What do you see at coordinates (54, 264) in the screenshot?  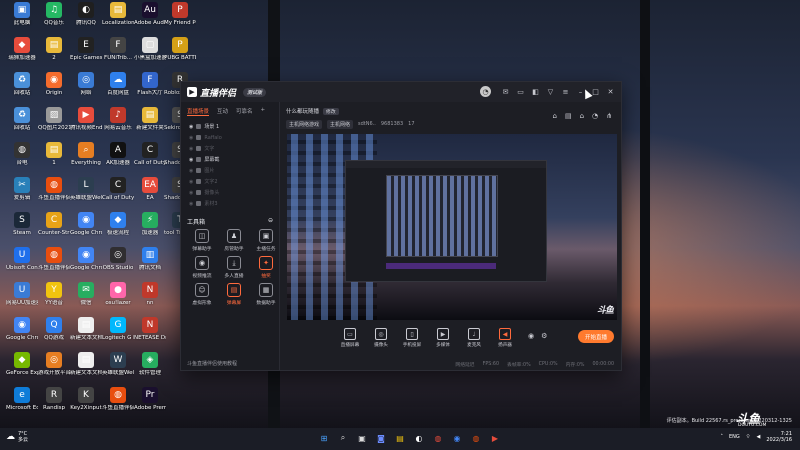 I see `desktop-icon: ◍ 斗鱼直播伴侣工具` at bounding box center [54, 264].